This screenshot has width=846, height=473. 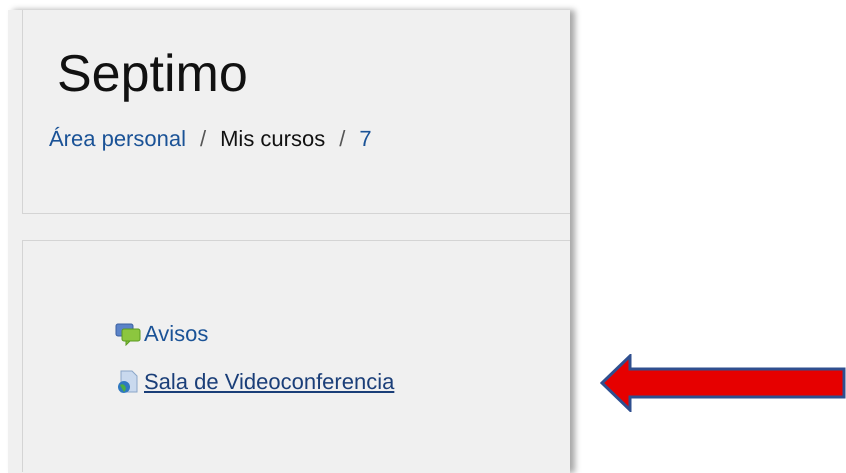 I want to click on chat-bubbles-icon, so click(x=128, y=334).